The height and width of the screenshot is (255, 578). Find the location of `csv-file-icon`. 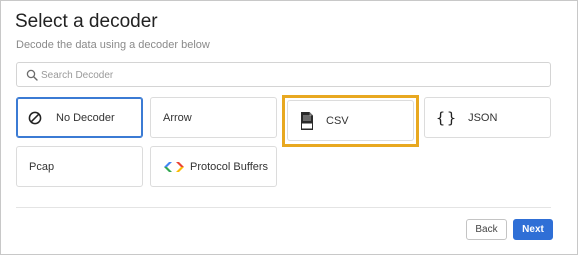

csv-file-icon is located at coordinates (307, 121).